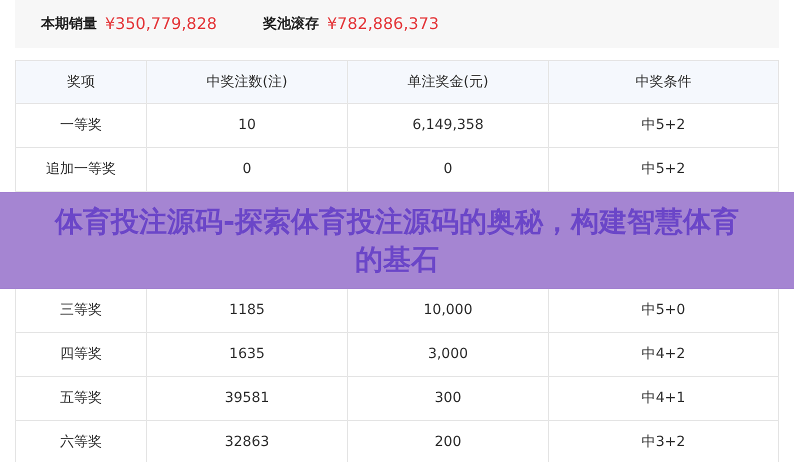 This screenshot has height=462, width=794. Describe the element at coordinates (448, 125) in the screenshot. I see `table-cell: 6,149,358` at that location.